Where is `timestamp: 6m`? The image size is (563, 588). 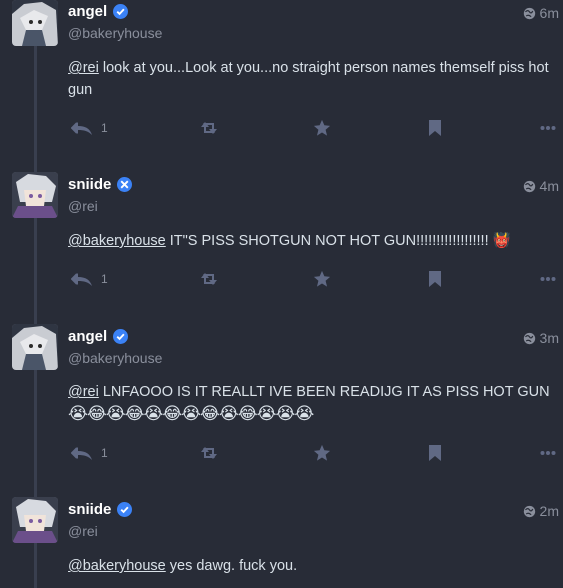 timestamp: 6m is located at coordinates (541, 14).